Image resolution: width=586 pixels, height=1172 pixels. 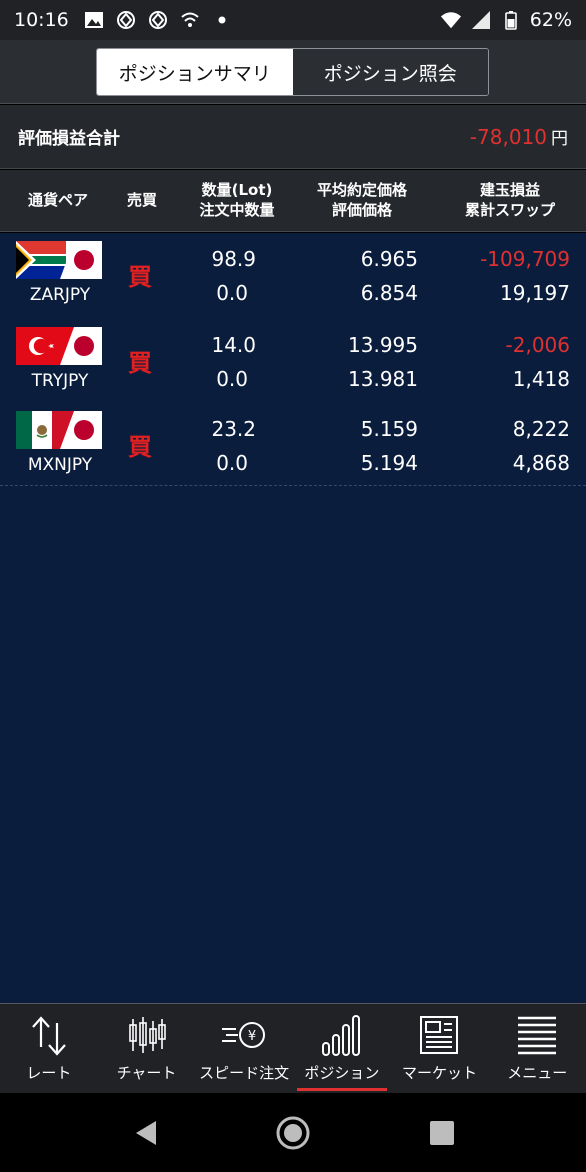 I want to click on wifi-icon, so click(x=451, y=20).